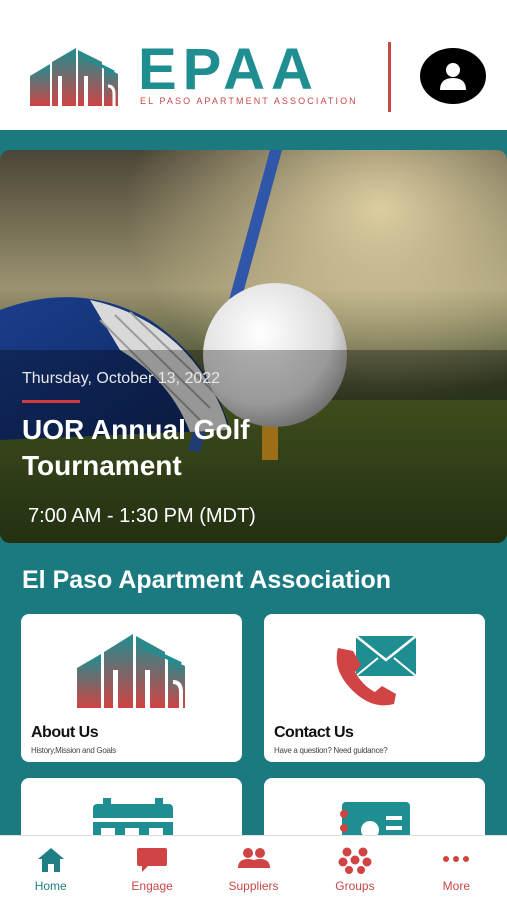 This screenshot has width=507, height=900. What do you see at coordinates (253, 858) in the screenshot?
I see `people-icon` at bounding box center [253, 858].